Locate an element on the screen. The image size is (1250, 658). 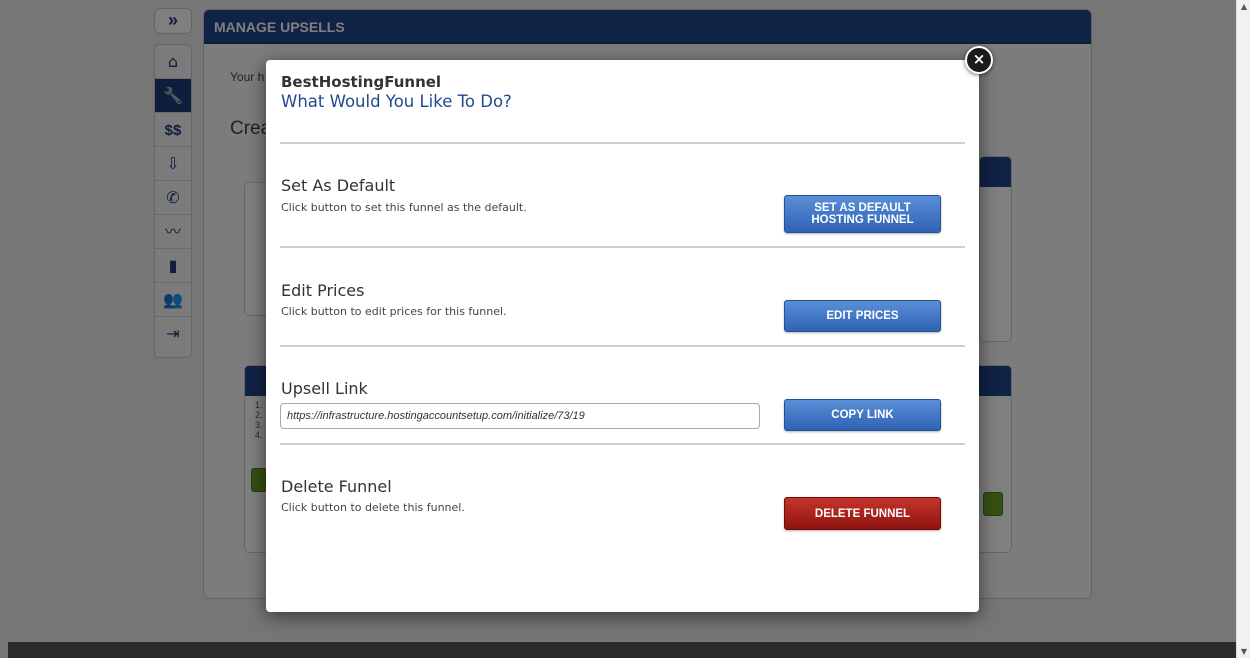
modal-title: What Would You Like To Do? is located at coordinates (396, 101).